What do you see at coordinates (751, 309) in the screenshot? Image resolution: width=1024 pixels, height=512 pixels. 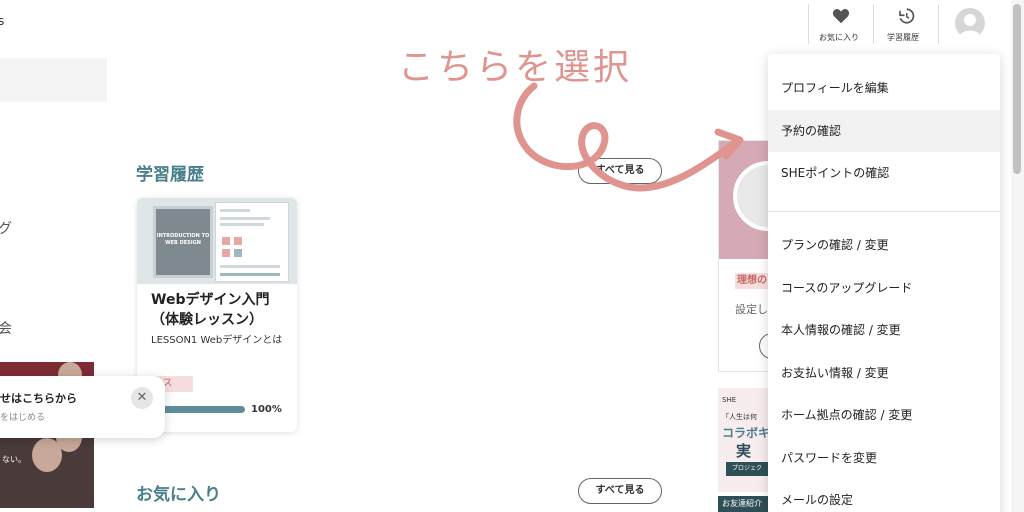 I see `profile-setting-text: 設定し` at bounding box center [751, 309].